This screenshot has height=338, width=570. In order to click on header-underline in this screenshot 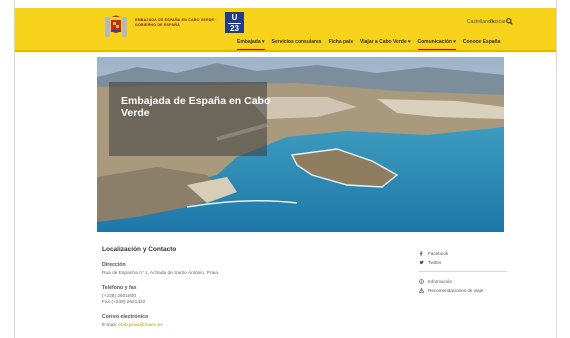, I will do `click(285, 51)`.